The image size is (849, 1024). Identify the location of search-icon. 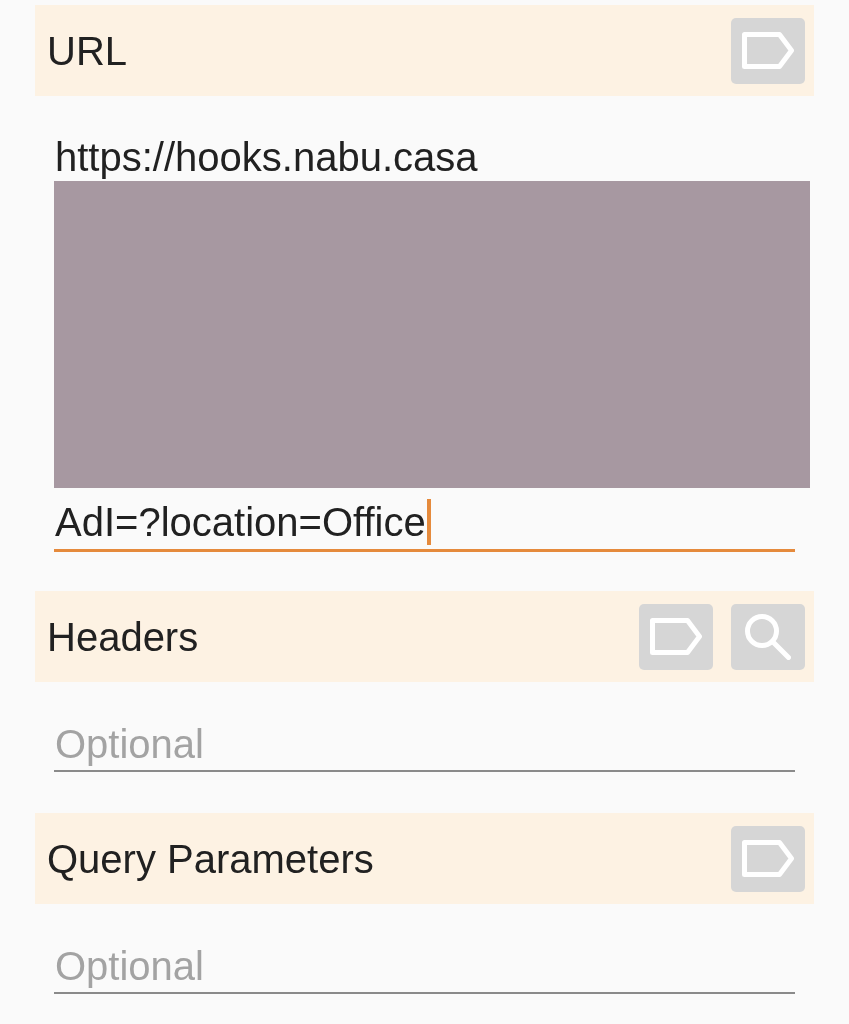
(768, 636).